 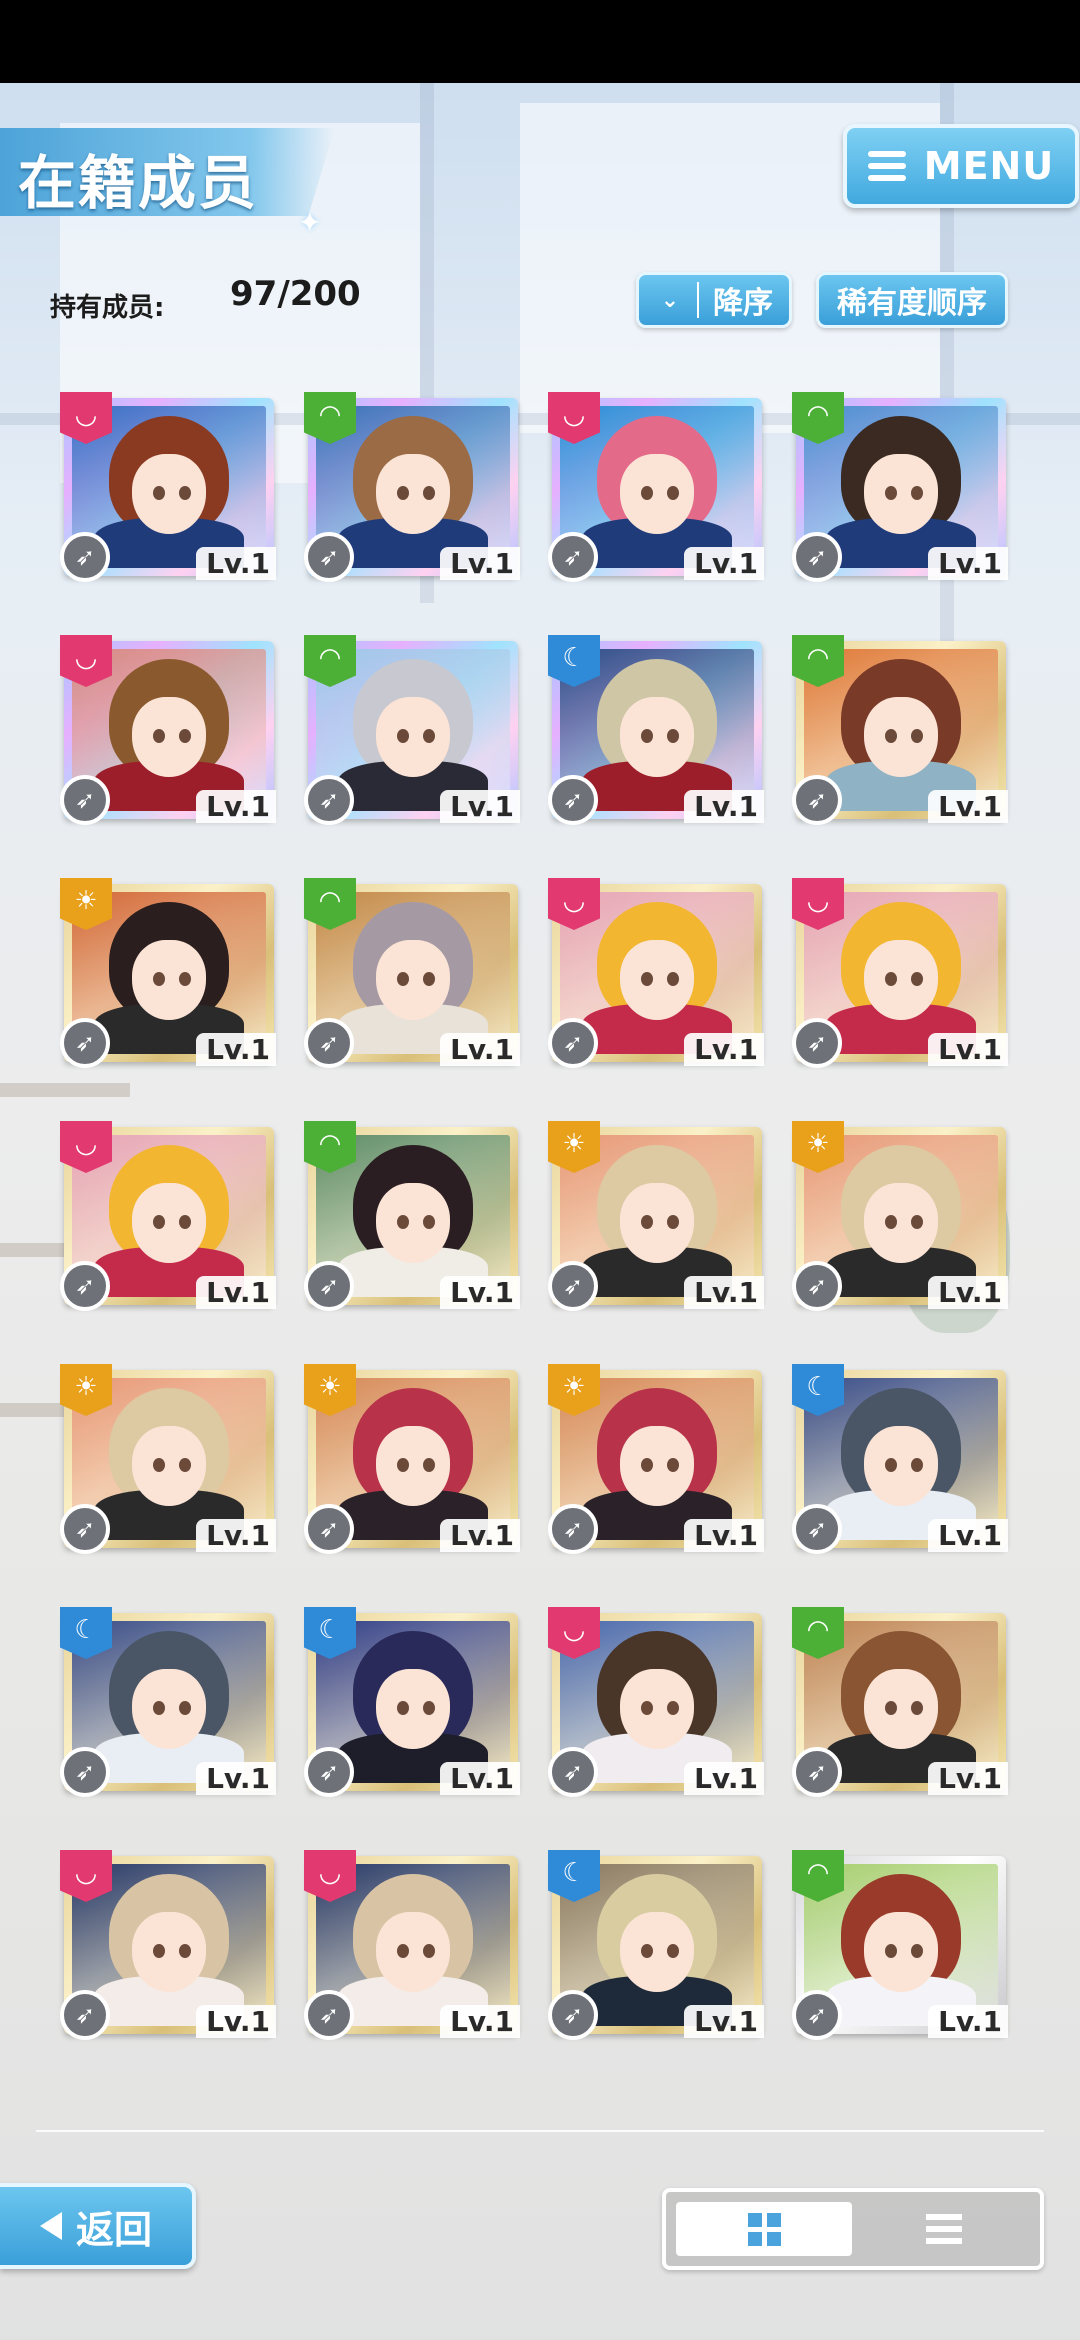 I want to click on list-icon, so click(x=944, y=2229).